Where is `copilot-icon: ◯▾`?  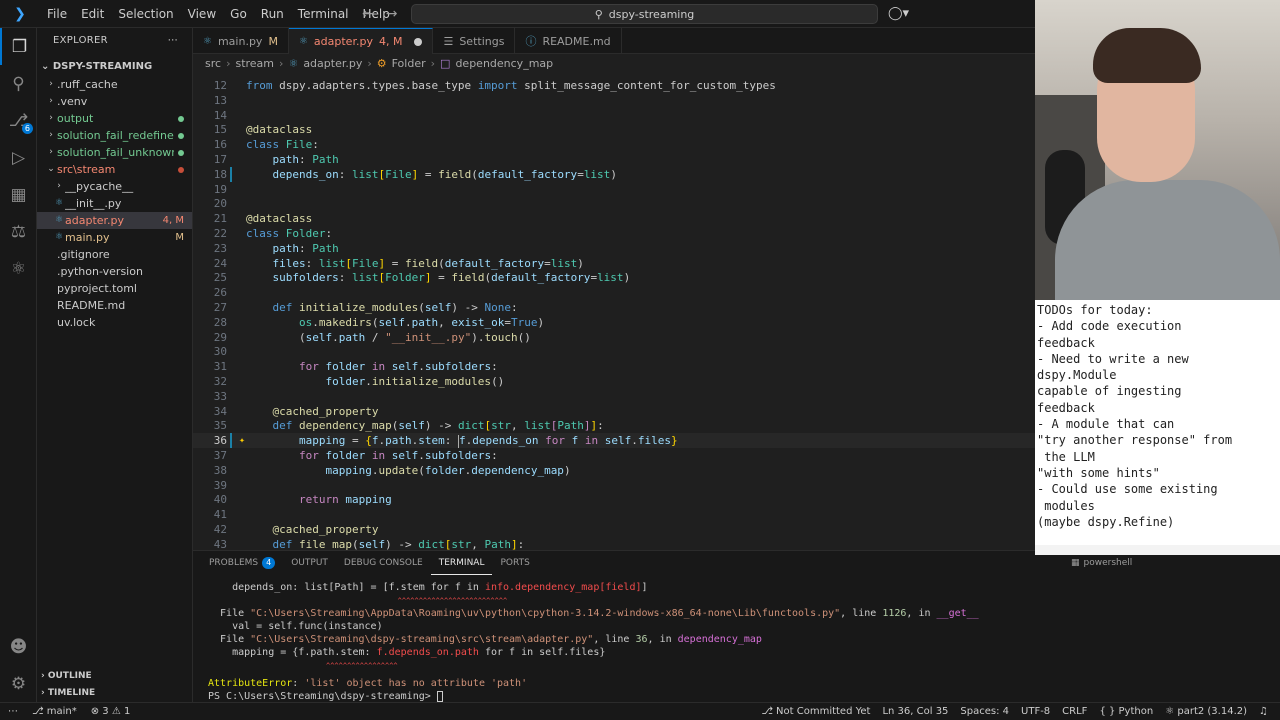
copilot-icon: ◯▾ is located at coordinates (898, 14).